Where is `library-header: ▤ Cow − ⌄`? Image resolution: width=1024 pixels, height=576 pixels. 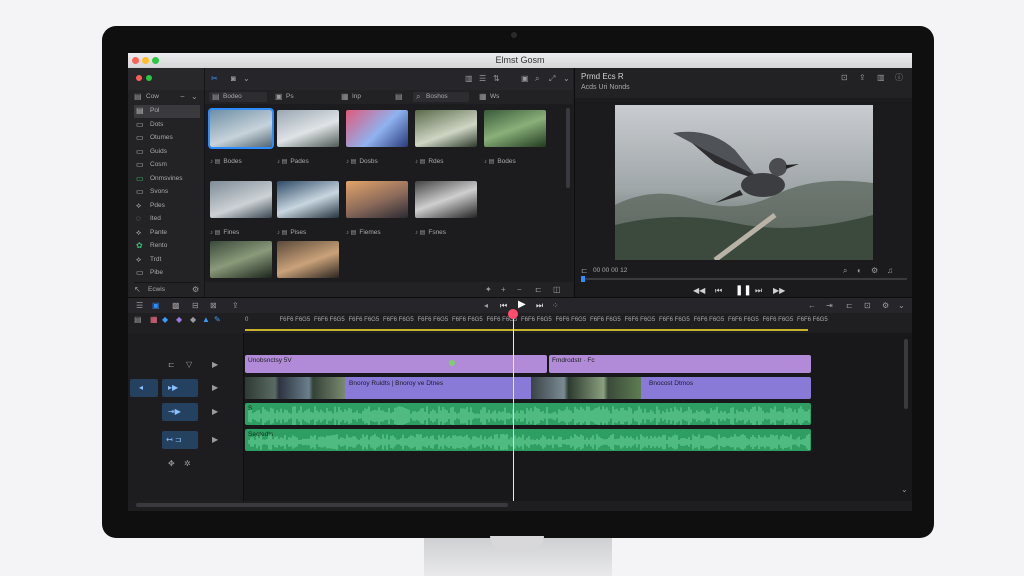 library-header: ▤ Cow − ⌄ is located at coordinates (167, 97).